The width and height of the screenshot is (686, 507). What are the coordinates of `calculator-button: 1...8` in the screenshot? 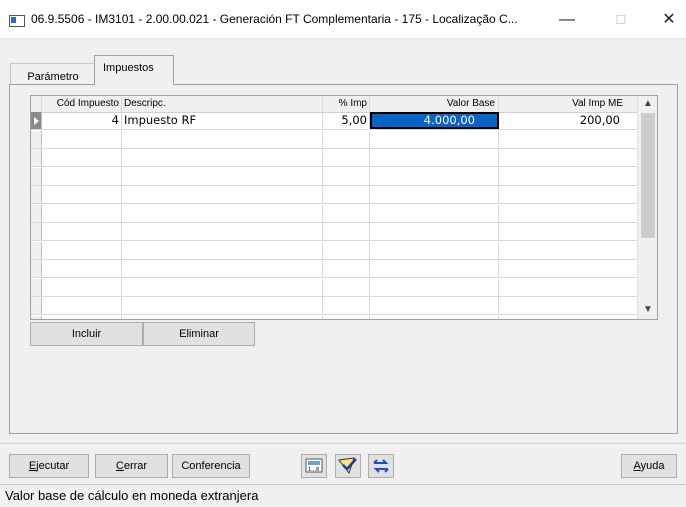 It's located at (314, 466).